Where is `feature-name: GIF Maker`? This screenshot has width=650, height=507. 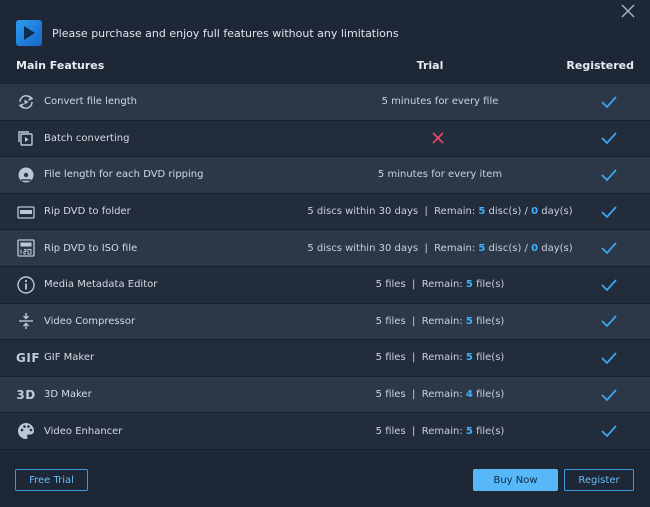
feature-name: GIF Maker is located at coordinates (69, 358).